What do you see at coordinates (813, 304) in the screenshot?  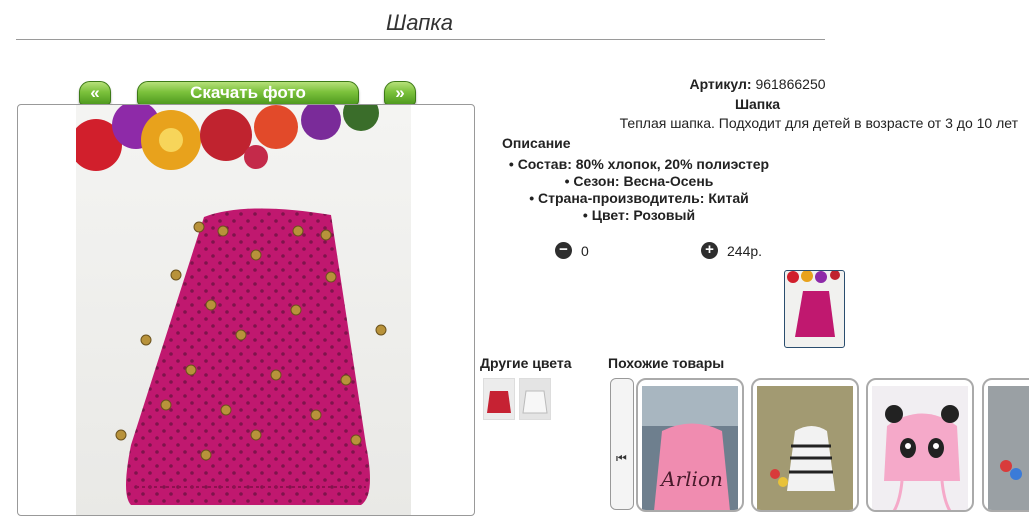 I see `thumbnail-image` at bounding box center [813, 304].